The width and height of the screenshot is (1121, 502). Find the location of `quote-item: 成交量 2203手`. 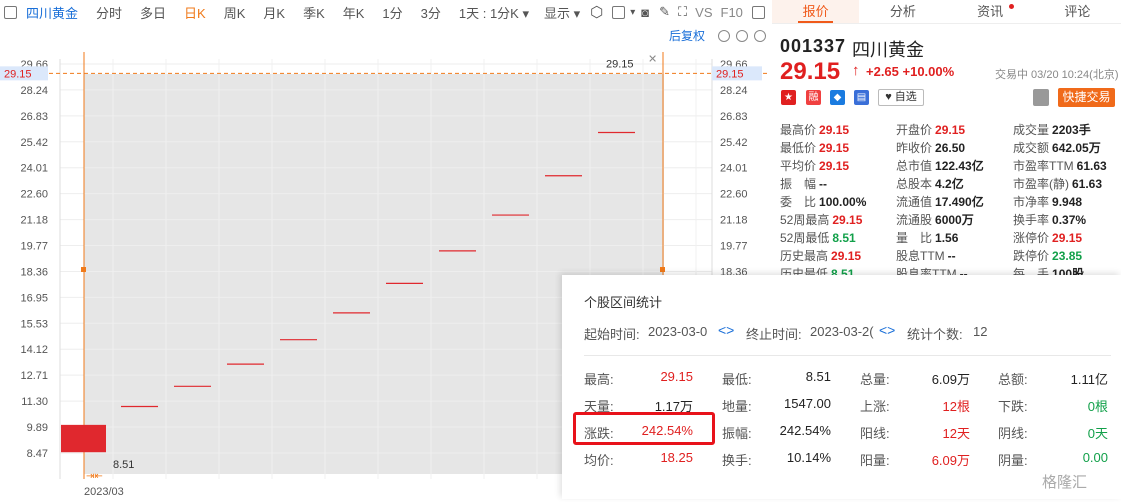

quote-item: 成交量 2203手 is located at coordinates (1052, 129).